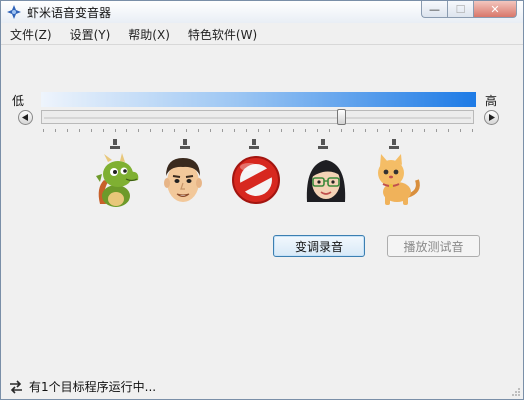  Describe the element at coordinates (460, 9) in the screenshot. I see `maximize-button: ☐` at that location.